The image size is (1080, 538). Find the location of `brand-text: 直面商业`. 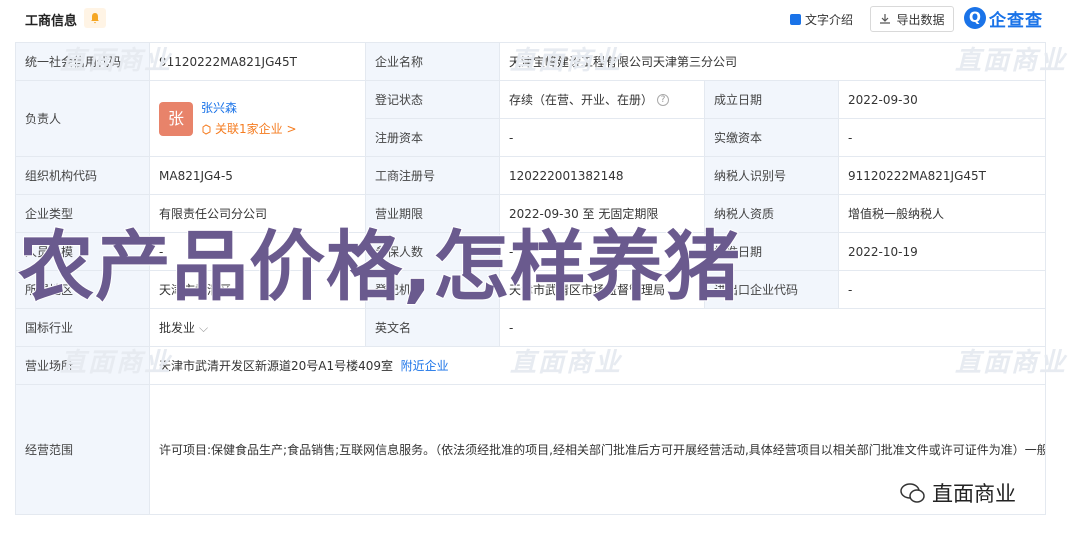

brand-text: 直面商业 is located at coordinates (974, 494).